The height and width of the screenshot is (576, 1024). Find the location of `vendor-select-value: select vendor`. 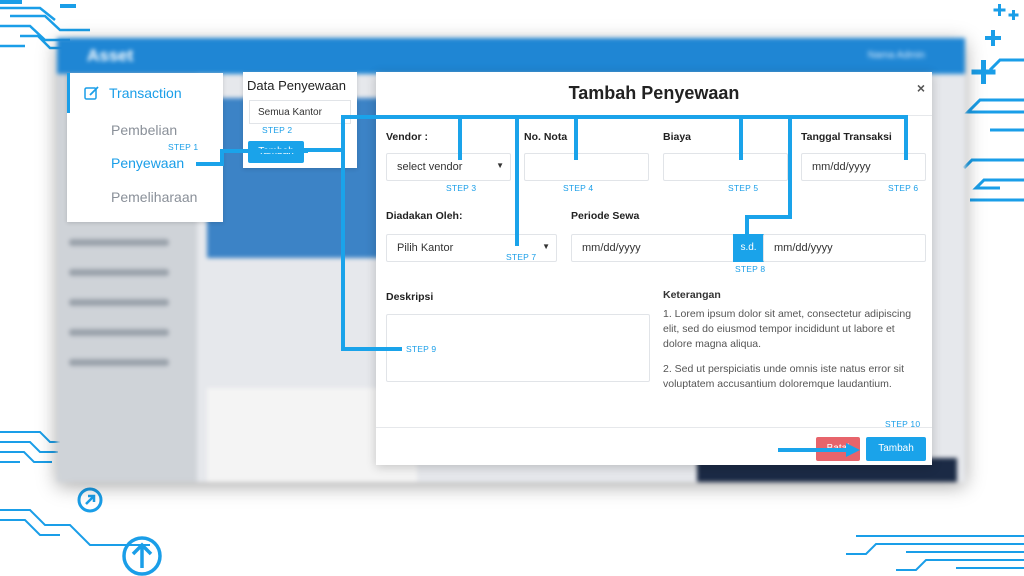

vendor-select-value: select vendor is located at coordinates (430, 167).